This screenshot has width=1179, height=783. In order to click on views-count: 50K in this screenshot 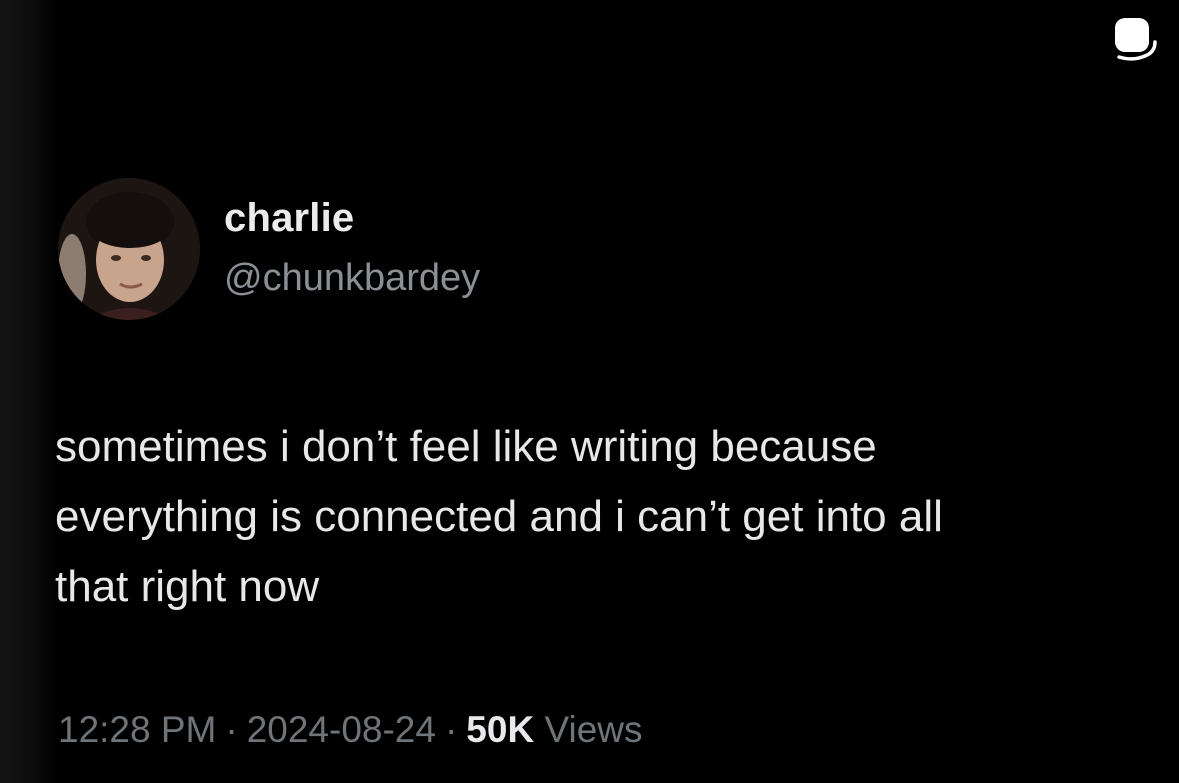, I will do `click(500, 729)`.